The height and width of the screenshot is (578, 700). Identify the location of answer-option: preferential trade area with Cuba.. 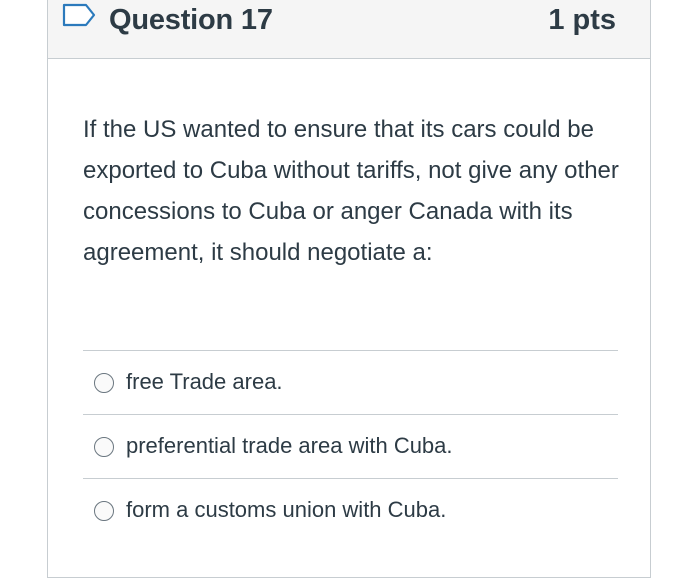
(350, 446).